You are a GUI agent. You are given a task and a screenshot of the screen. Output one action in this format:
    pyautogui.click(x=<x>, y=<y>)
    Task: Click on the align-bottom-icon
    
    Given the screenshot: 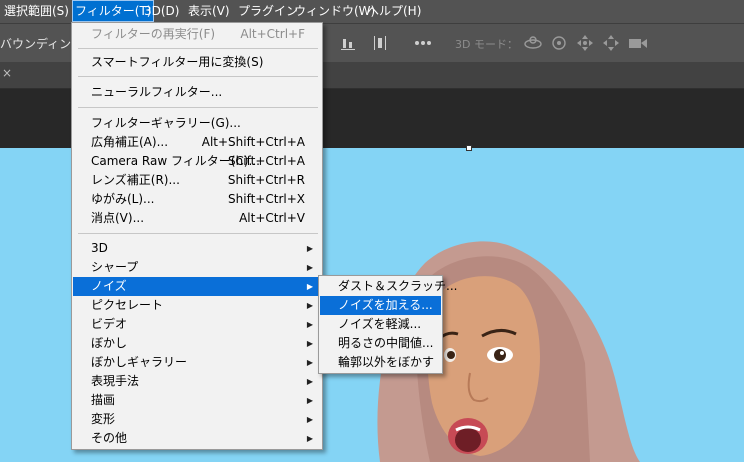 What is the action you would take?
    pyautogui.click(x=348, y=44)
    